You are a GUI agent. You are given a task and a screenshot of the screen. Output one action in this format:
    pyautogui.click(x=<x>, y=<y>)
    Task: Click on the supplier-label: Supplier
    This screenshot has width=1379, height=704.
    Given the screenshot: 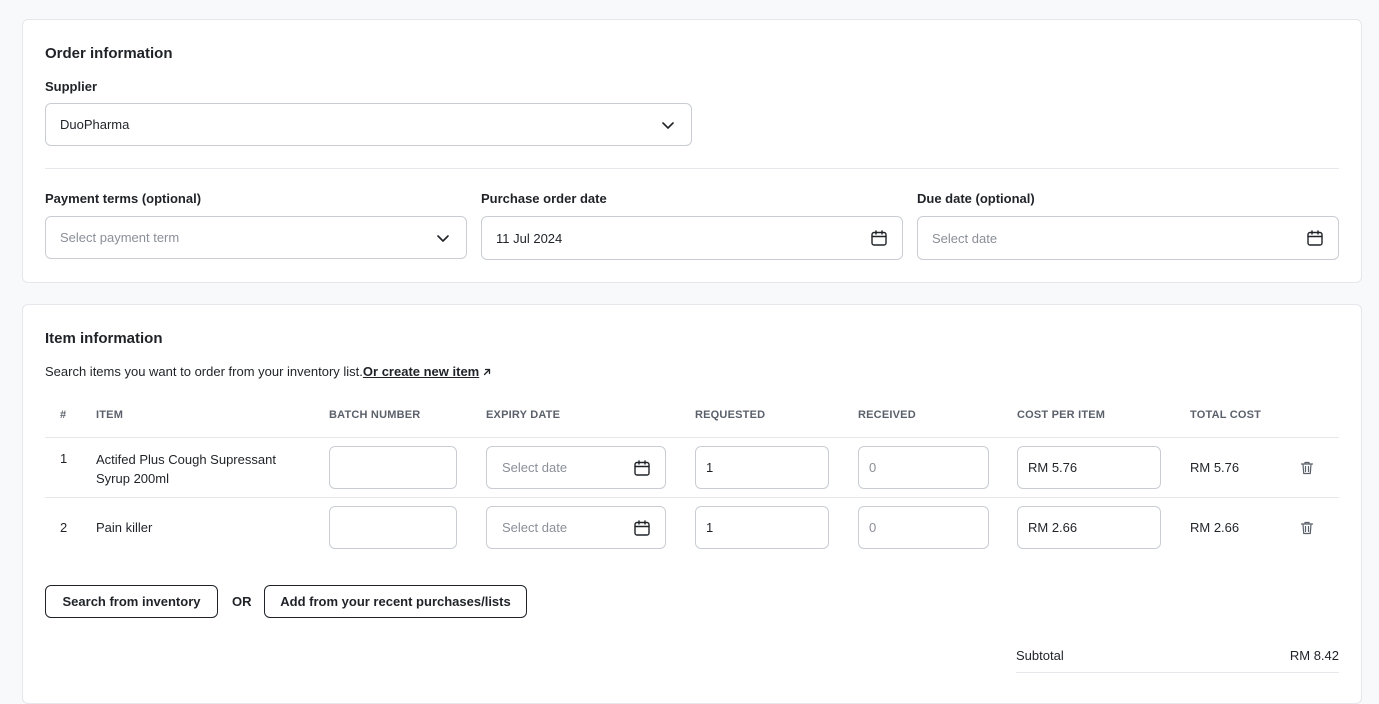 What is the action you would take?
    pyautogui.click(x=71, y=86)
    